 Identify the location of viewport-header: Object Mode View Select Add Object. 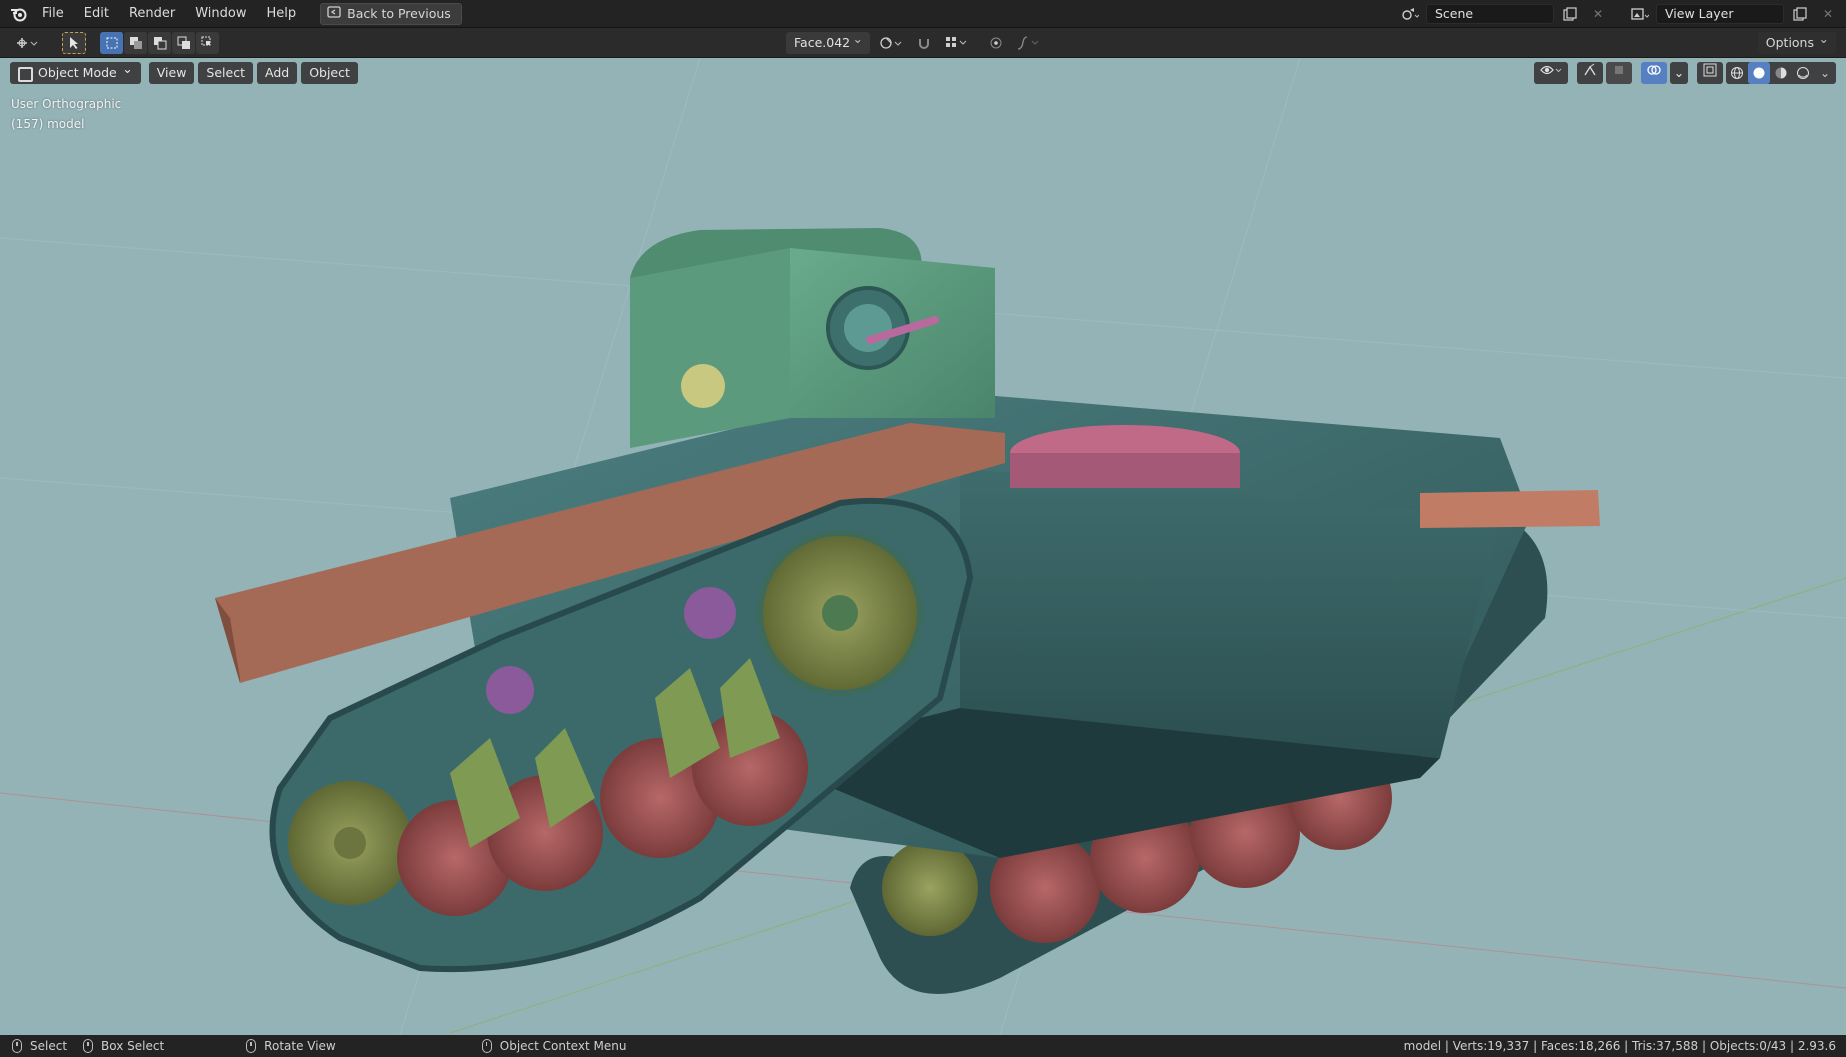
(184, 71).